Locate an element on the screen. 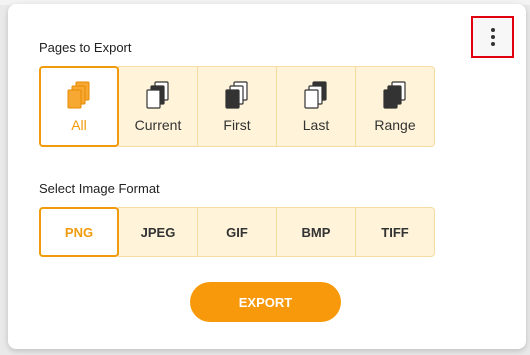 The image size is (530, 355). page-option-first: First is located at coordinates (237, 106).